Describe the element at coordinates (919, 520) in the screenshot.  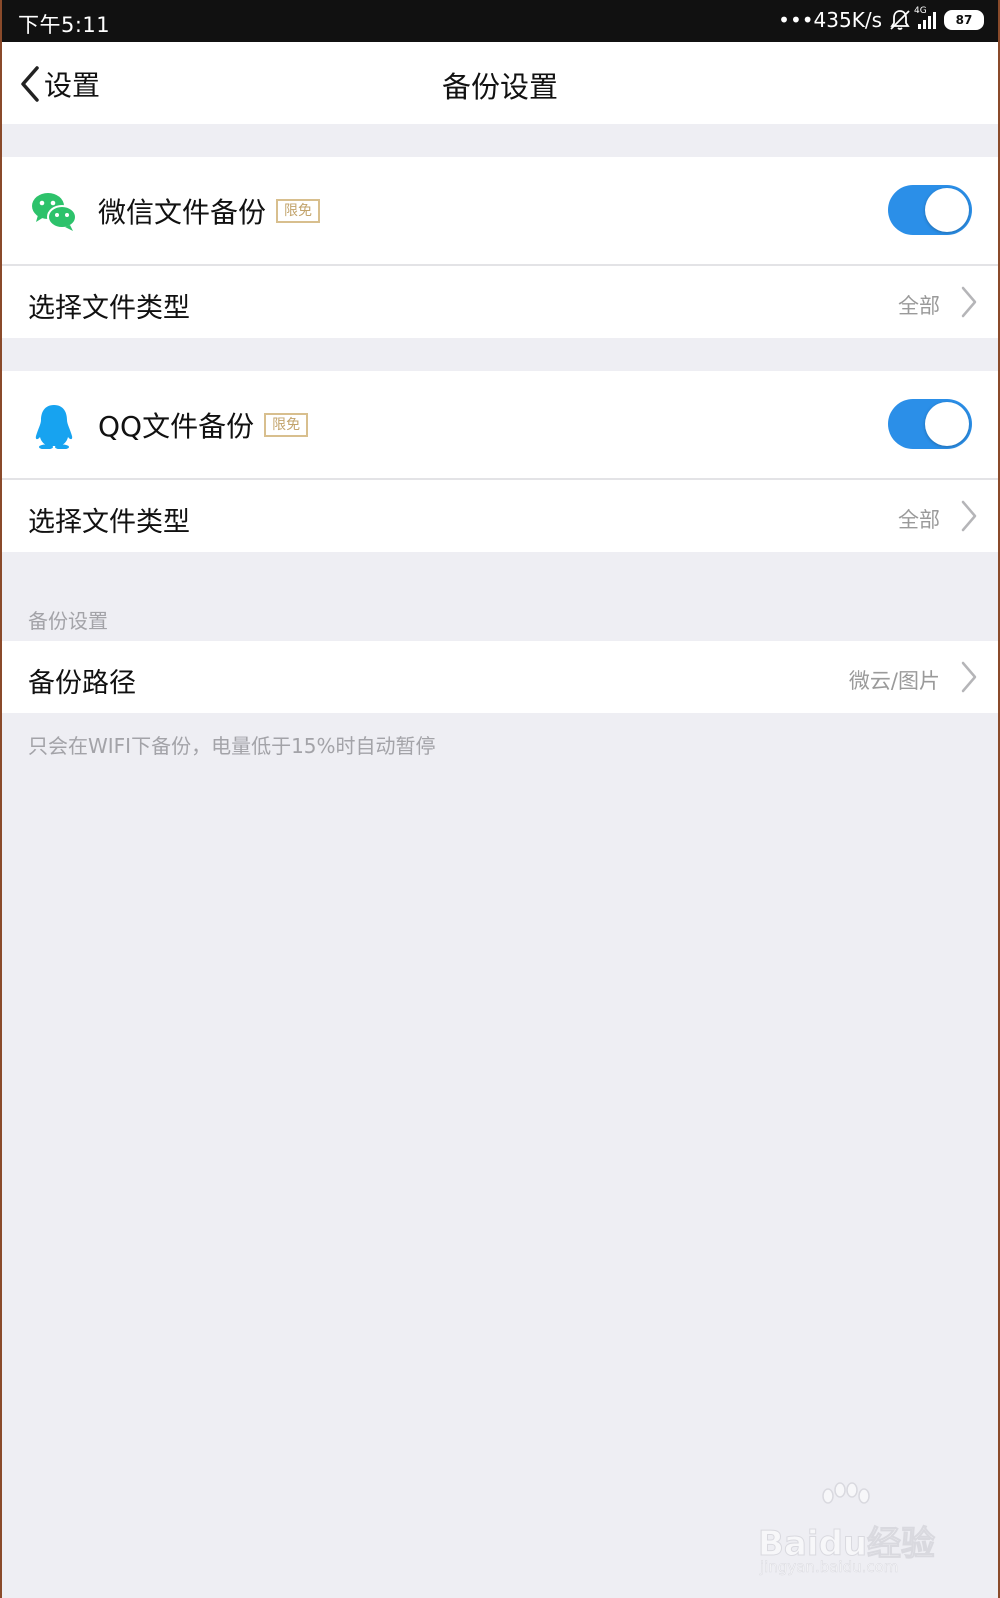
I see `qq-file-type-value: 全部` at that location.